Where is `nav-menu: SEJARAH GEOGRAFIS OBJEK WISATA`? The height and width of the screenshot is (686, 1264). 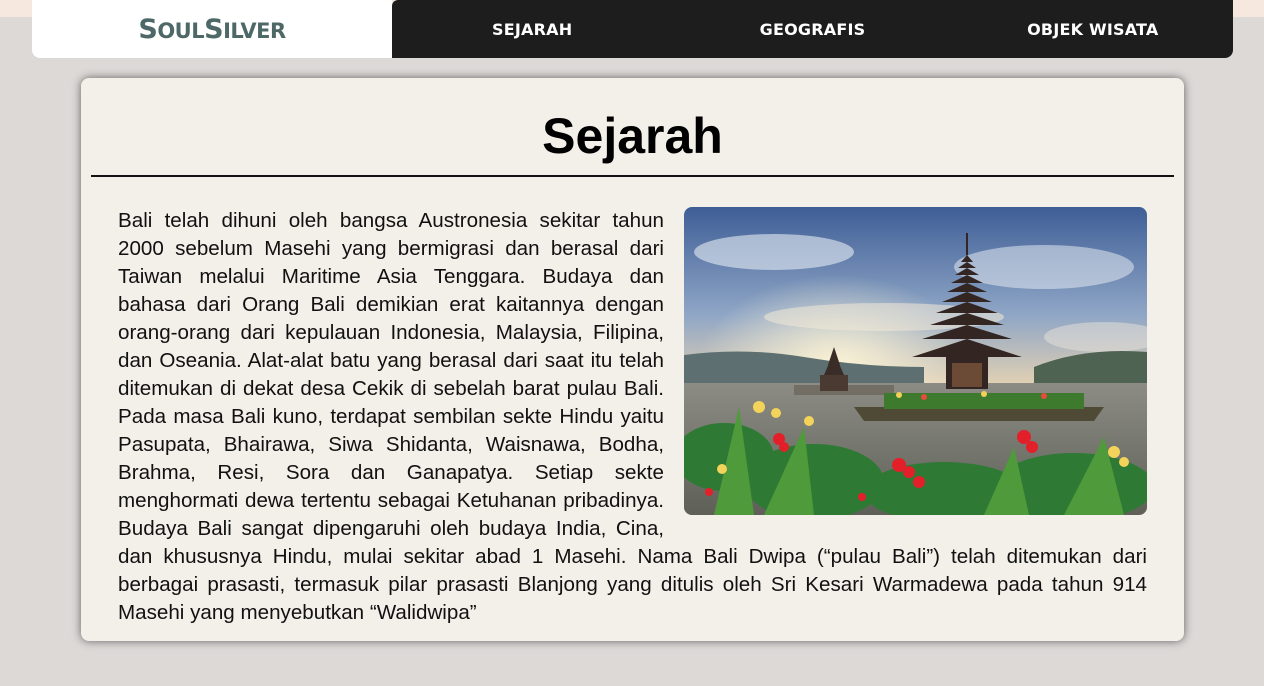
nav-menu: SEJARAH GEOGRAFIS OBJEK WISATA is located at coordinates (812, 29).